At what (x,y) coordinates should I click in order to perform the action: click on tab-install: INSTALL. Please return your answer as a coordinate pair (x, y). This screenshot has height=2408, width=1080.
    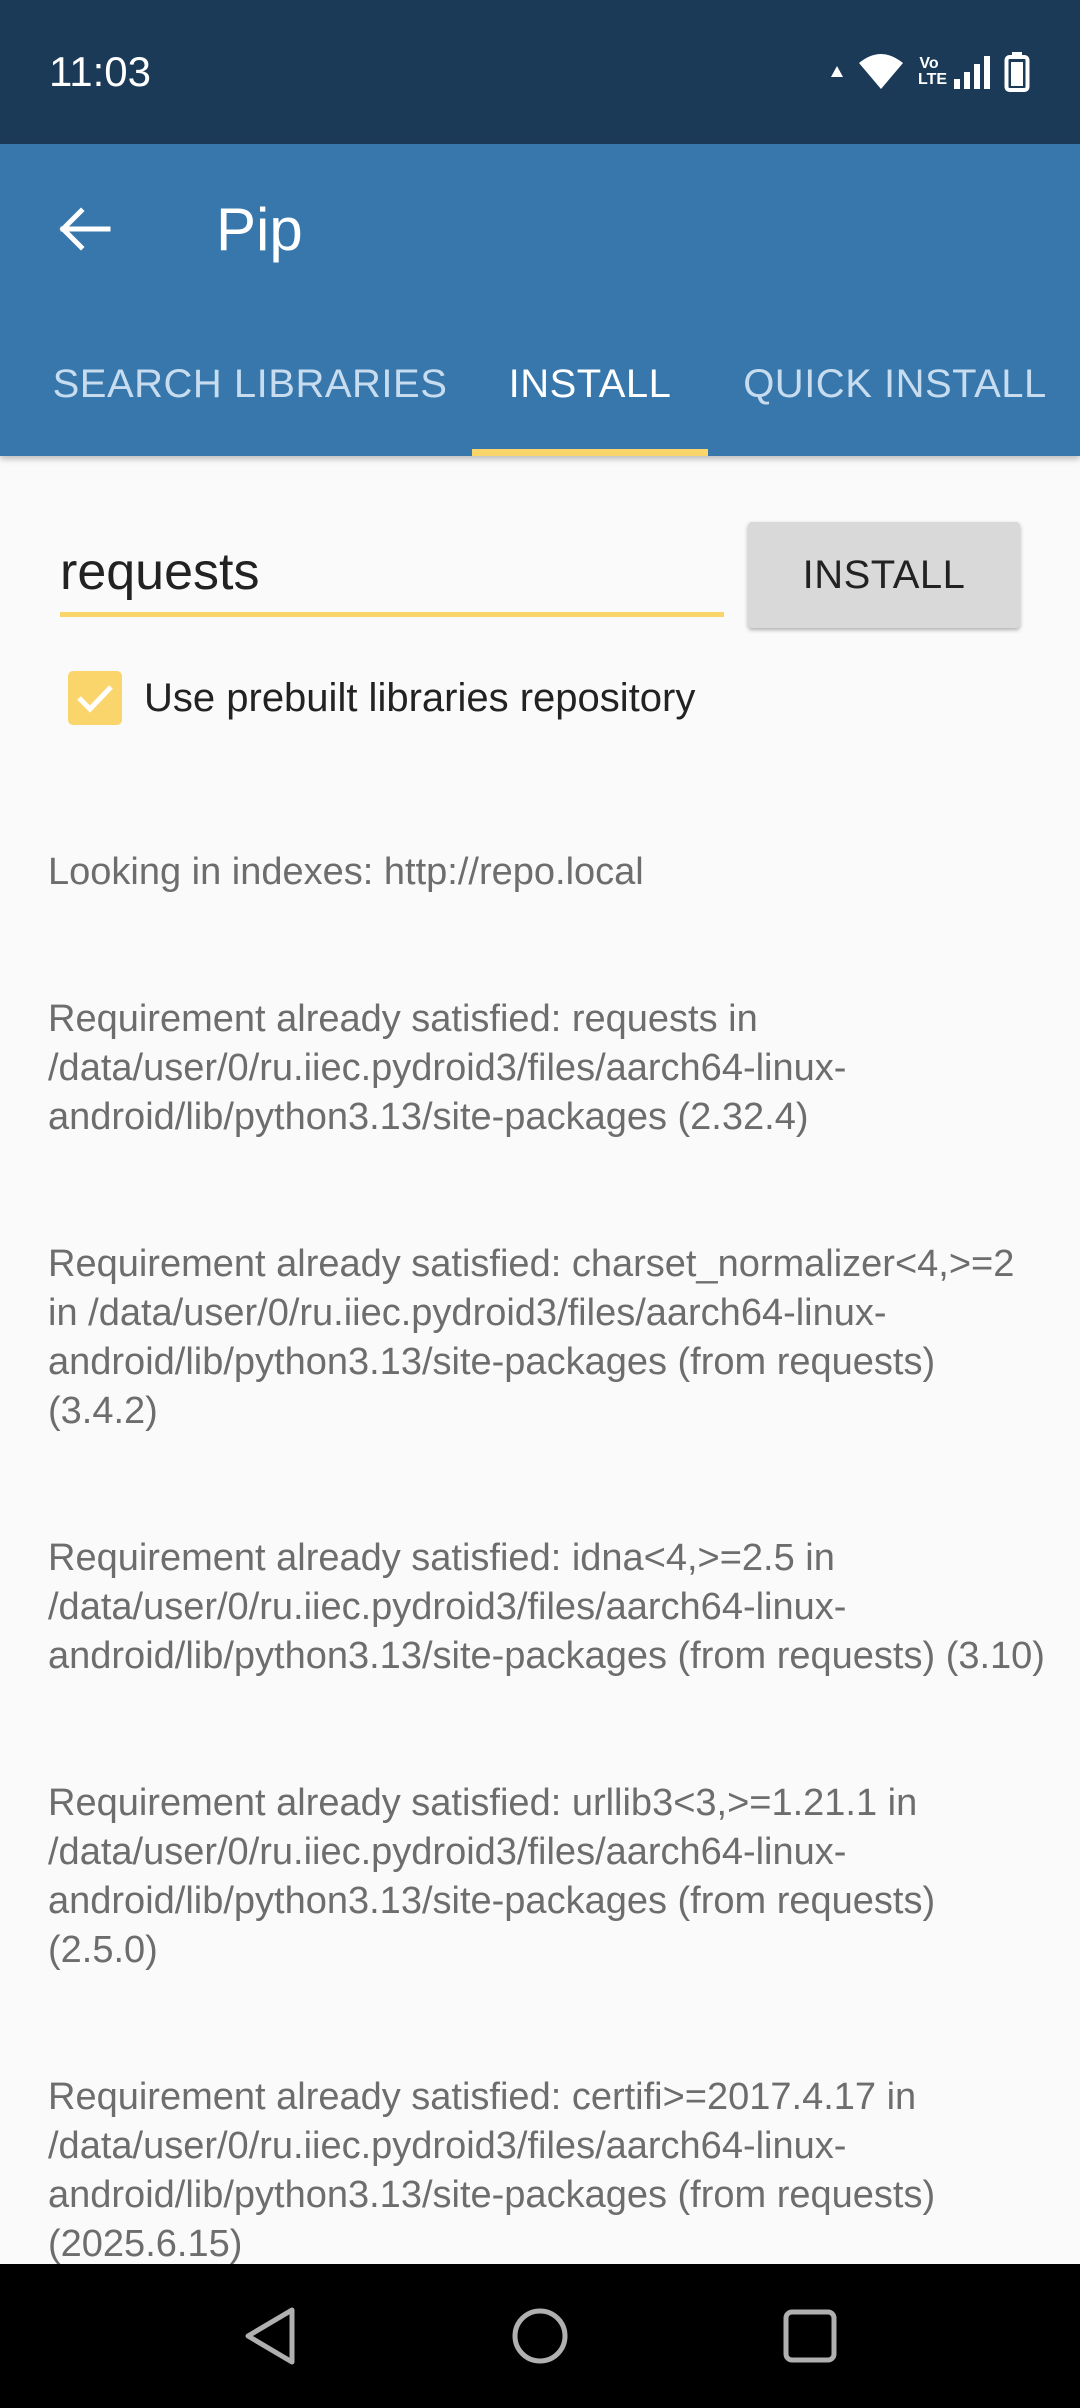
    Looking at the image, I should click on (590, 384).